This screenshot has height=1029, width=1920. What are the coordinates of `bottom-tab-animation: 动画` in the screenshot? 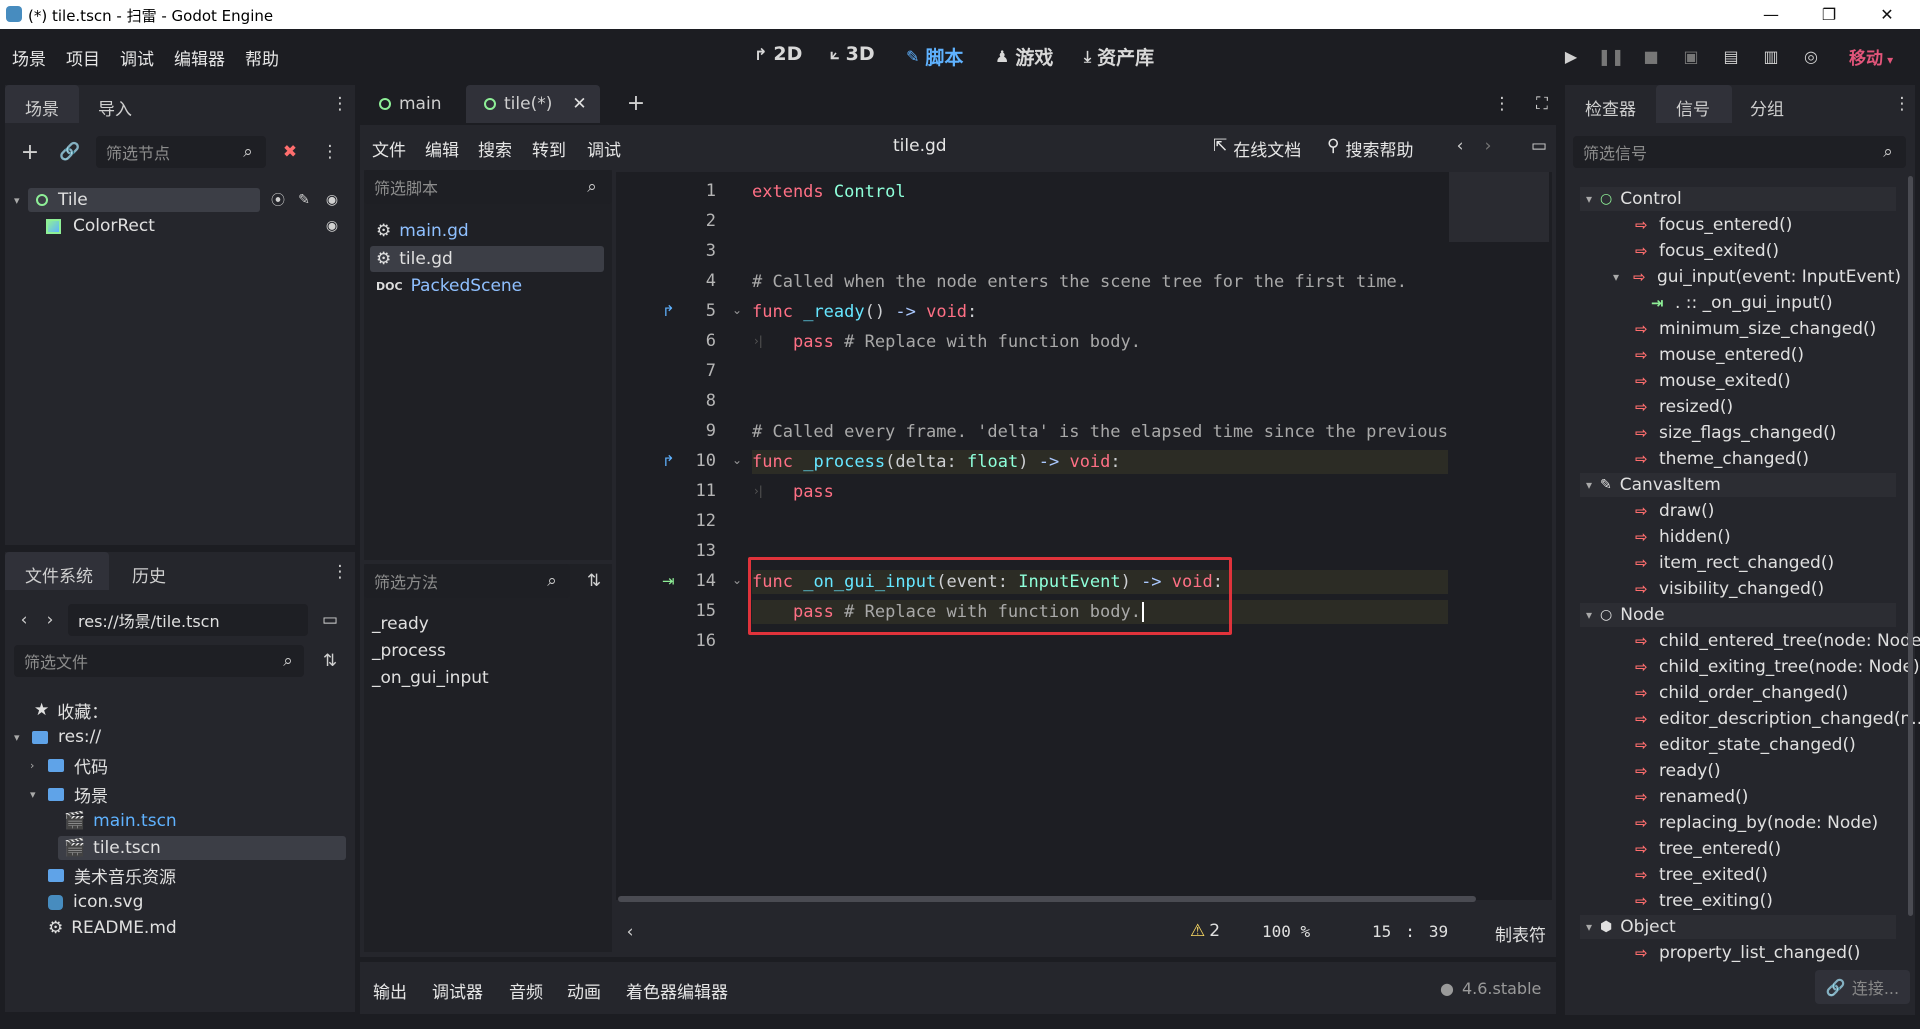 It's located at (584, 990).